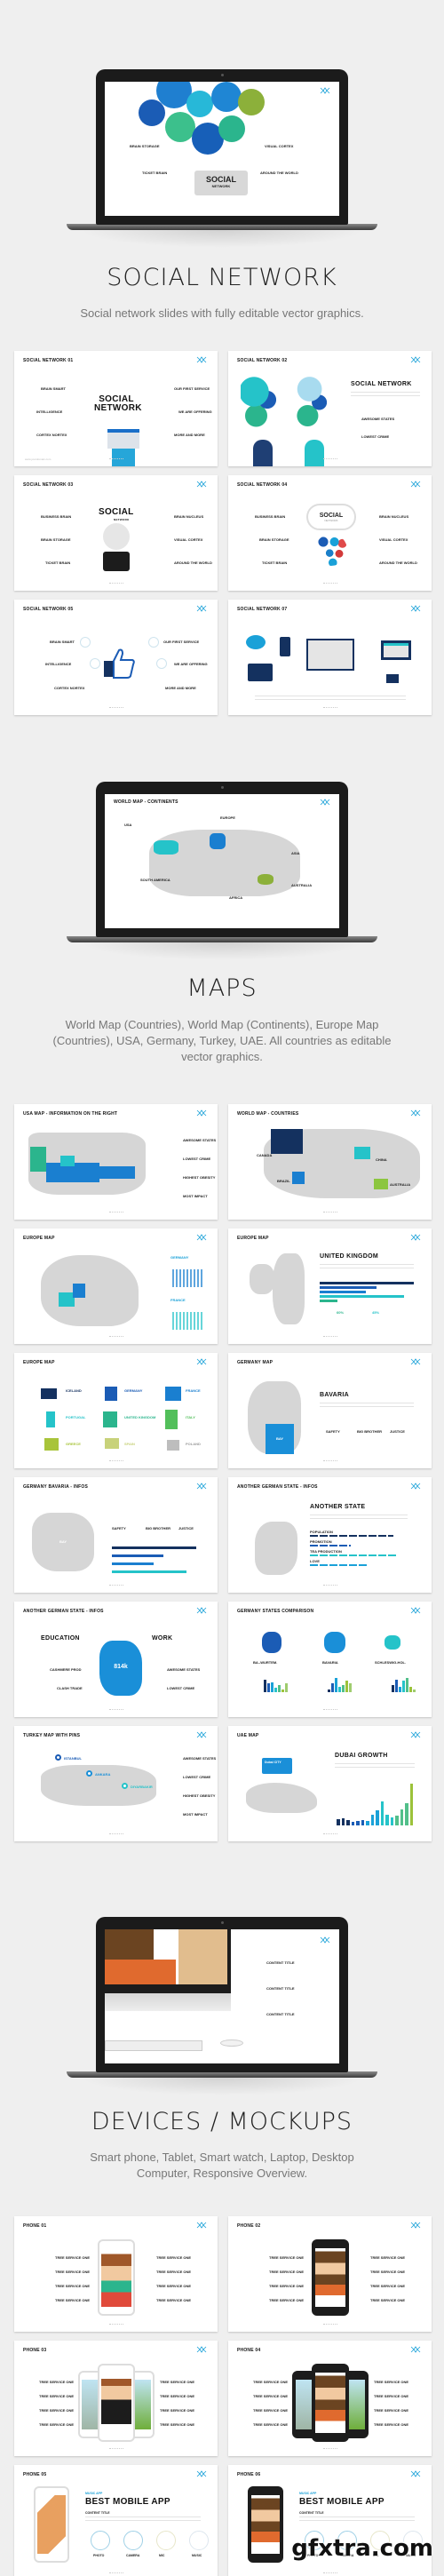  What do you see at coordinates (256, 642) in the screenshot?
I see `cloud-icon` at bounding box center [256, 642].